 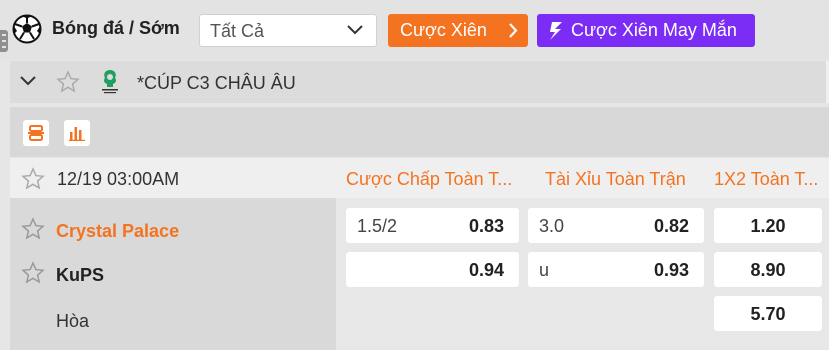 I want to click on stats-button, so click(x=77, y=133).